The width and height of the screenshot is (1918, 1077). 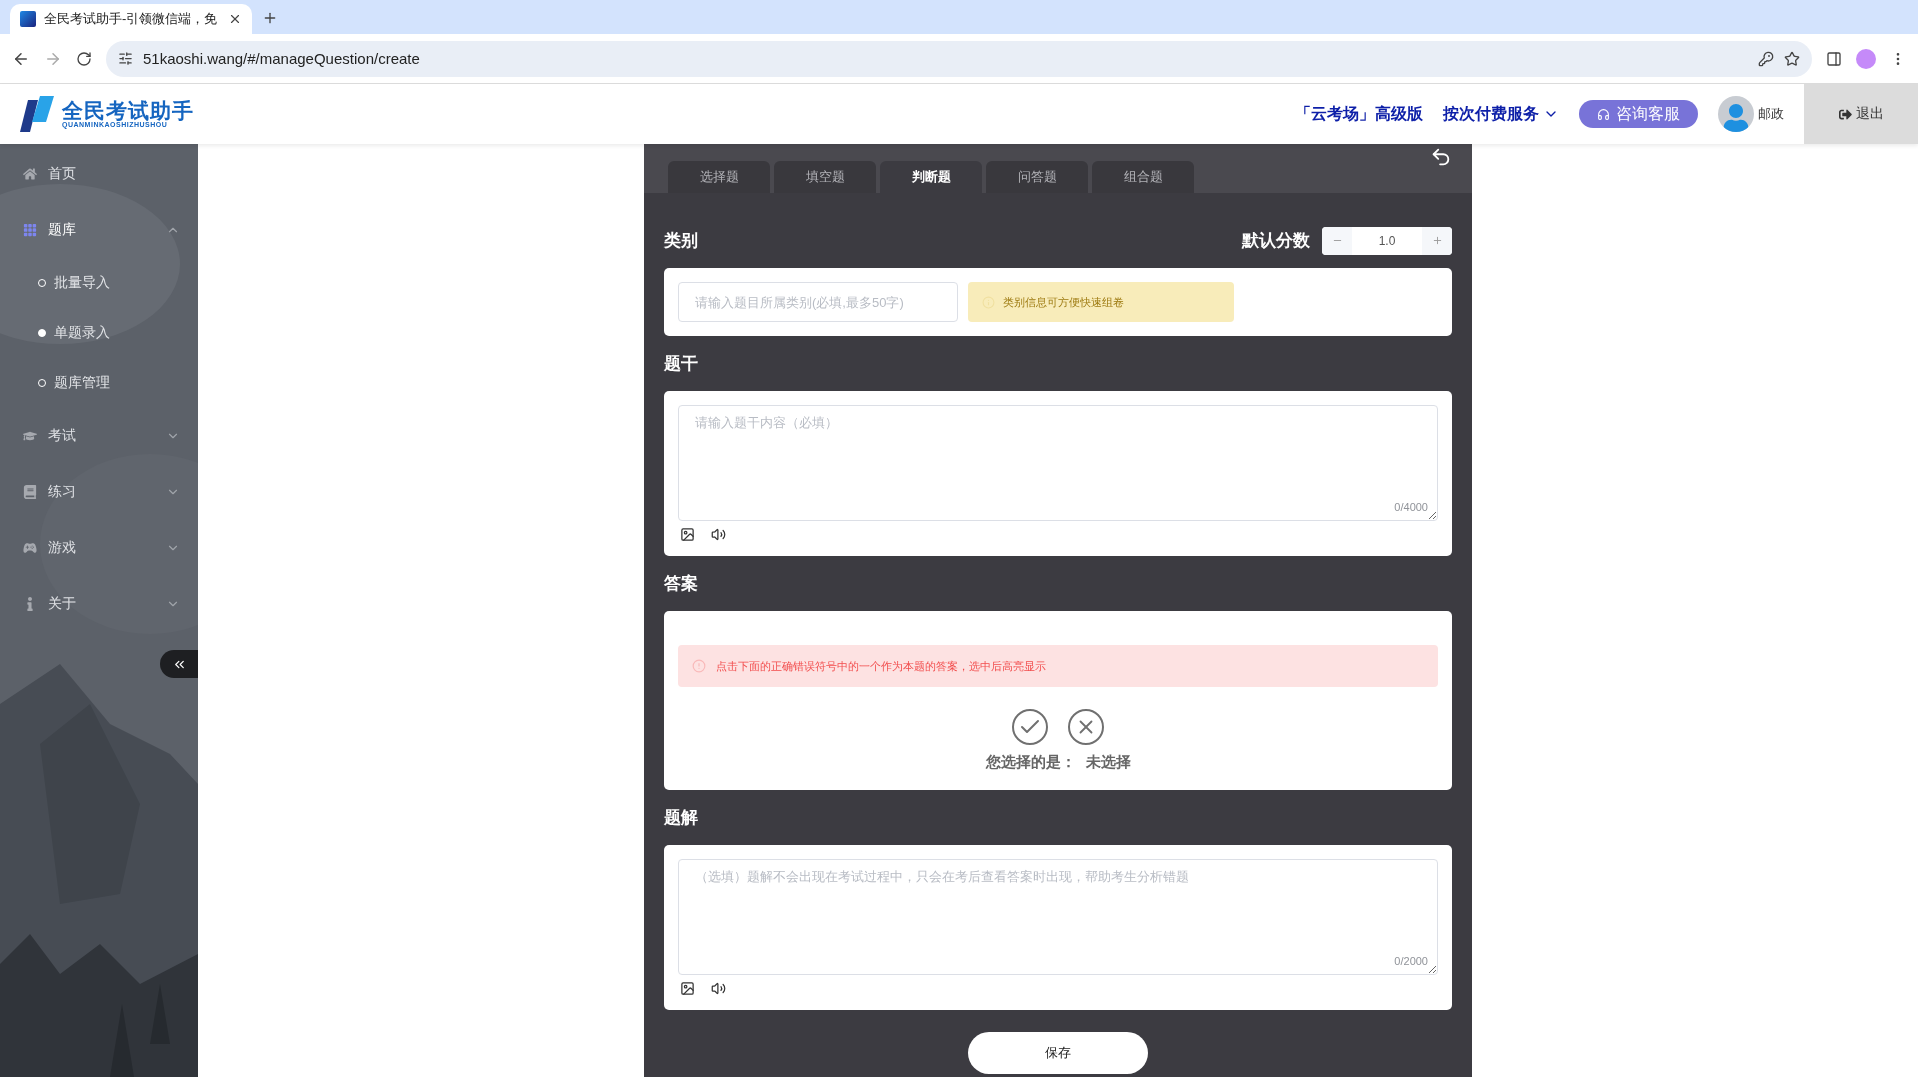 What do you see at coordinates (28, 19) in the screenshot?
I see `site-icon` at bounding box center [28, 19].